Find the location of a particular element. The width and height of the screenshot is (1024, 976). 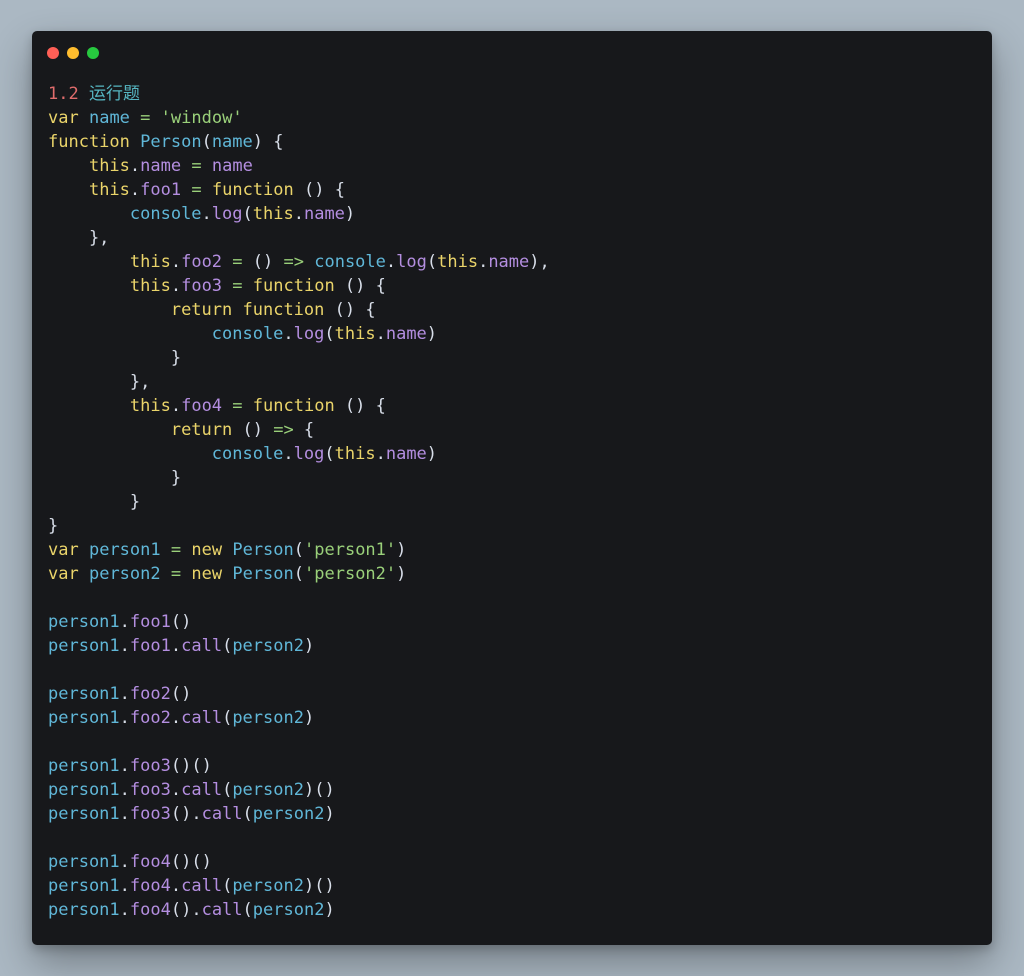

code-token: 'person2' is located at coordinates (350, 574).